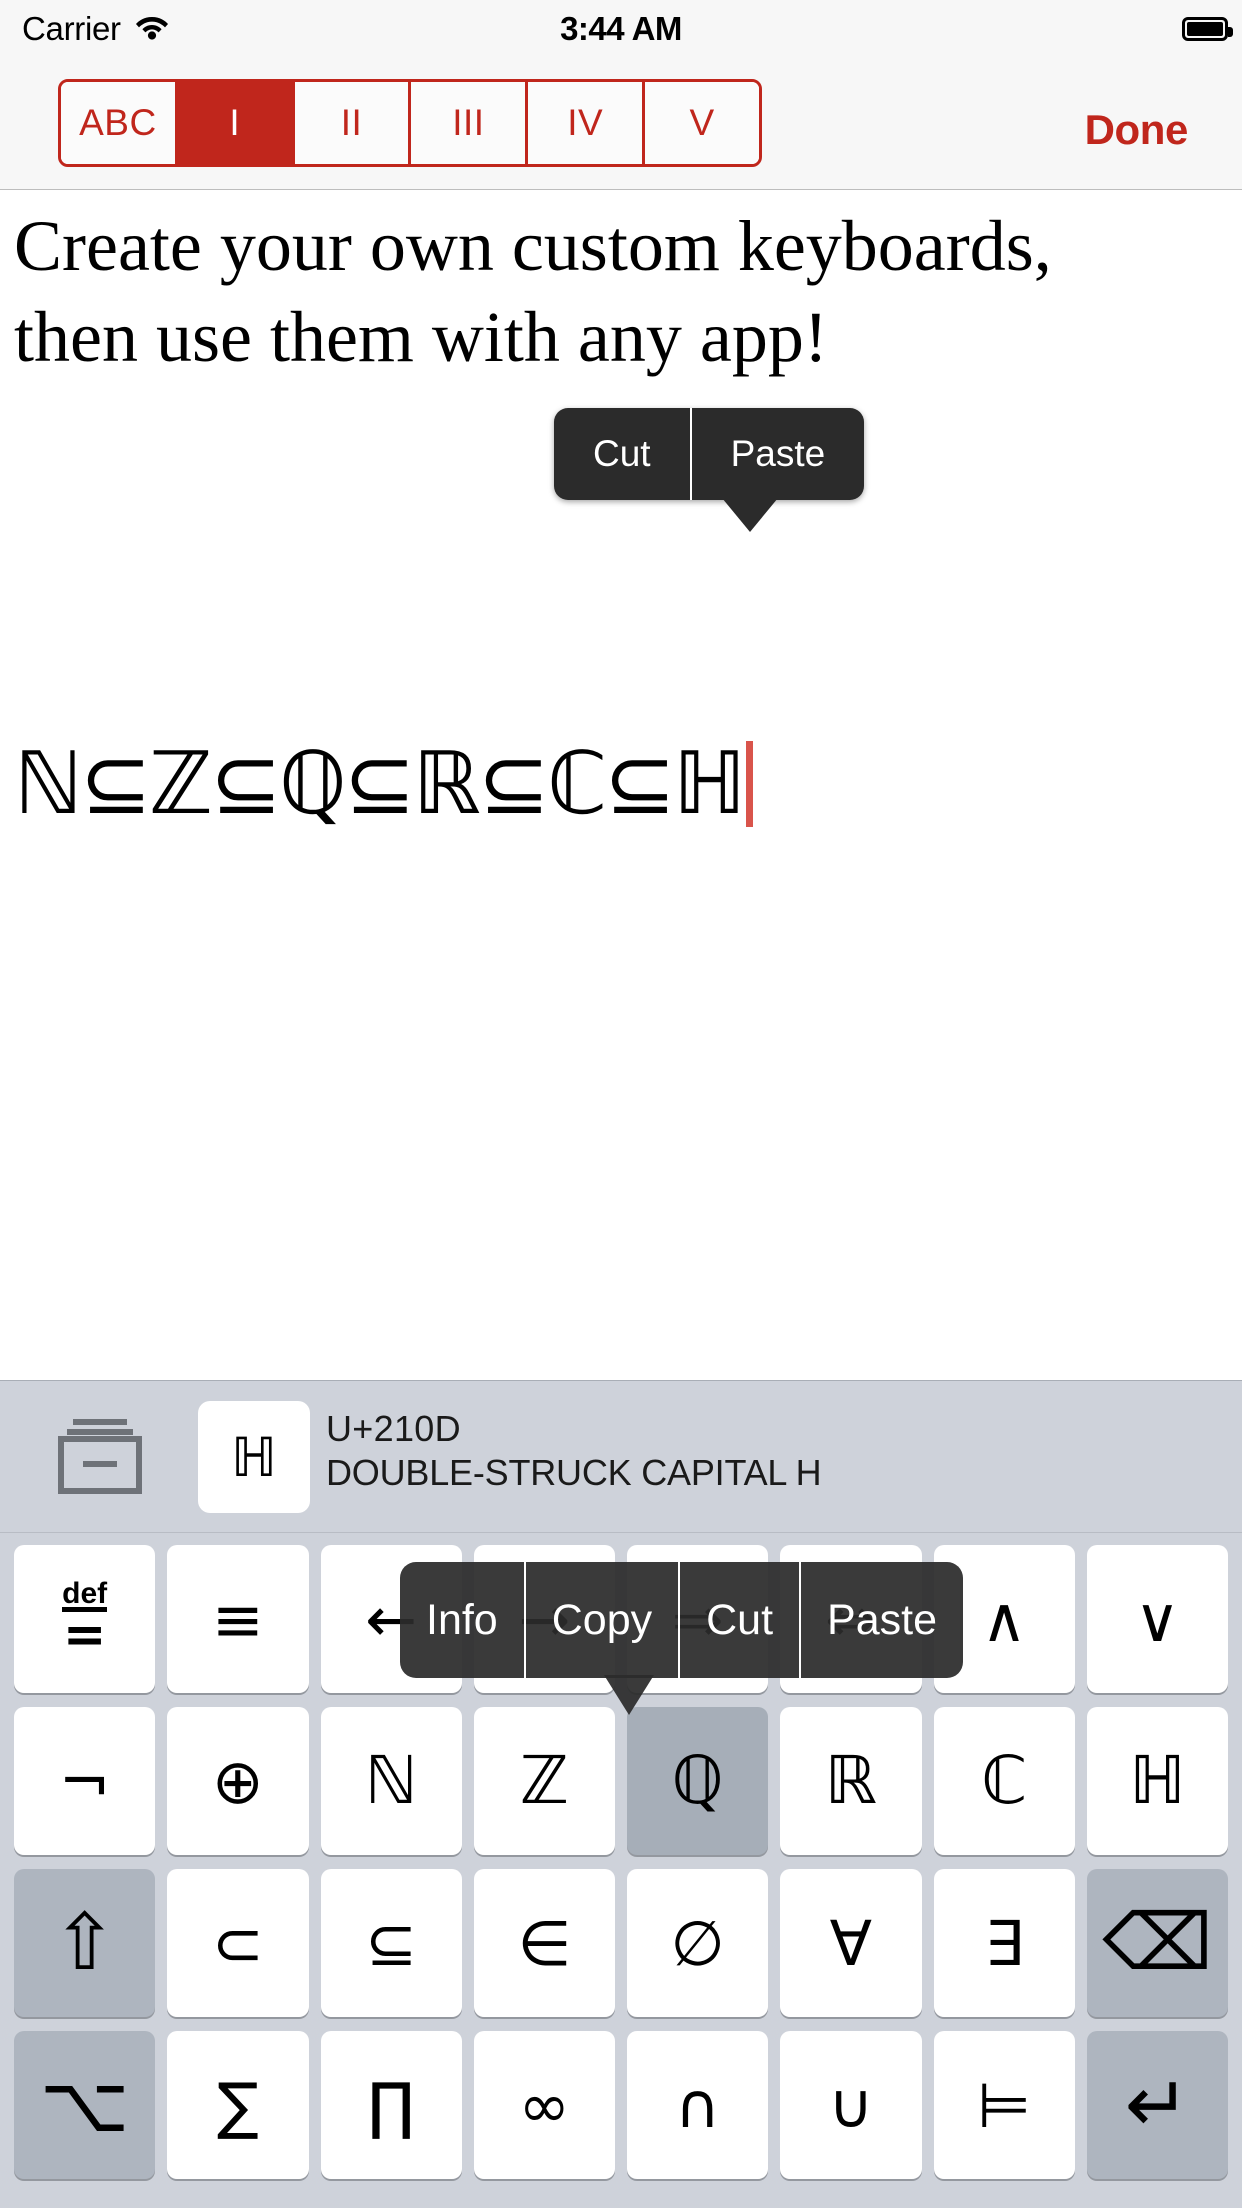 The image size is (1242, 2209). Describe the element at coordinates (623, 454) in the screenshot. I see `edit-menu-item-cut: Cut` at that location.